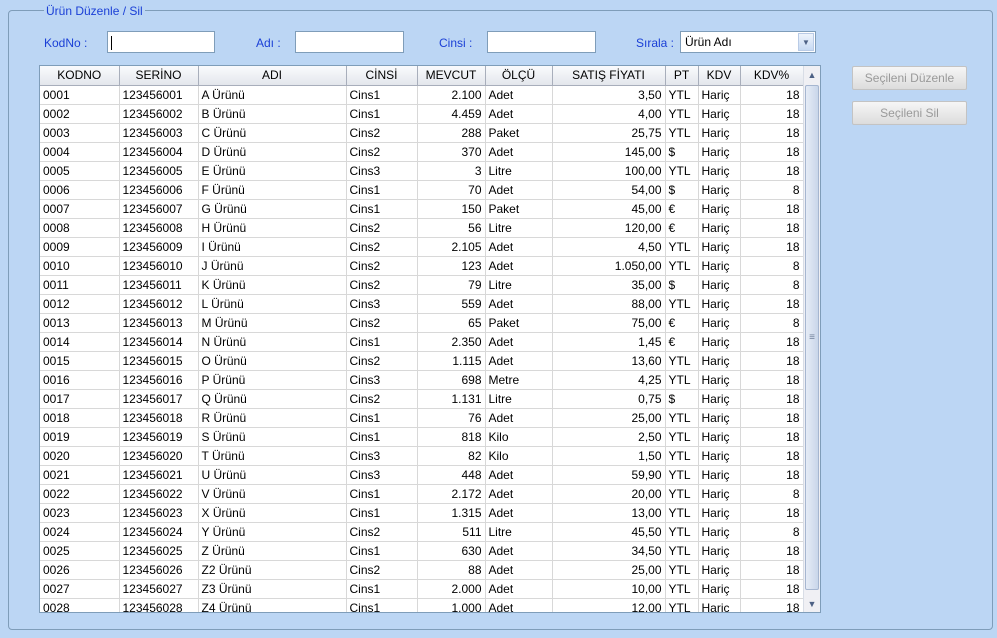 This screenshot has width=997, height=638. What do you see at coordinates (451, 266) in the screenshot?
I see `cell-mevcut: 123` at bounding box center [451, 266].